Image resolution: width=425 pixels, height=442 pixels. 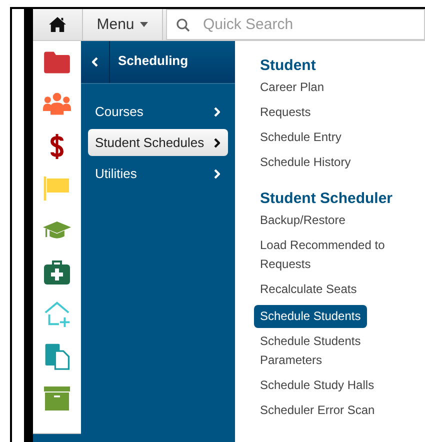 I want to click on section-heading: Student Scheduler, so click(x=326, y=198).